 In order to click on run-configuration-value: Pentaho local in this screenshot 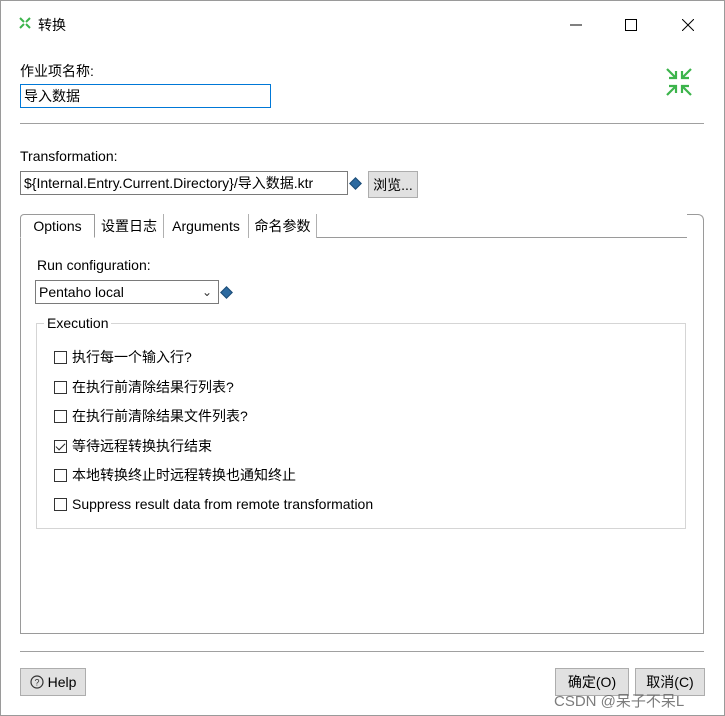, I will do `click(81, 292)`.